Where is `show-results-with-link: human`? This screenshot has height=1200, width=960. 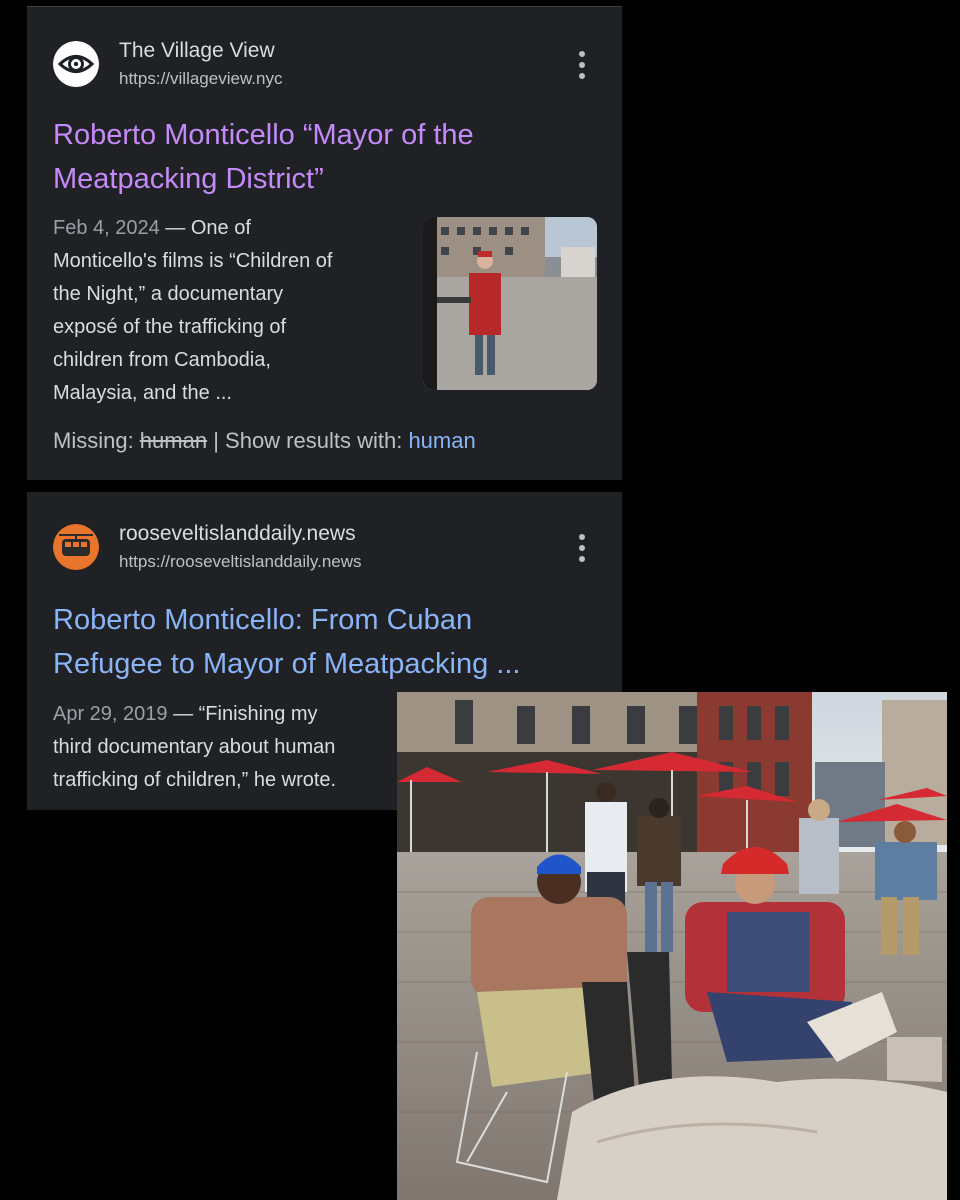 show-results-with-link: human is located at coordinates (441, 440).